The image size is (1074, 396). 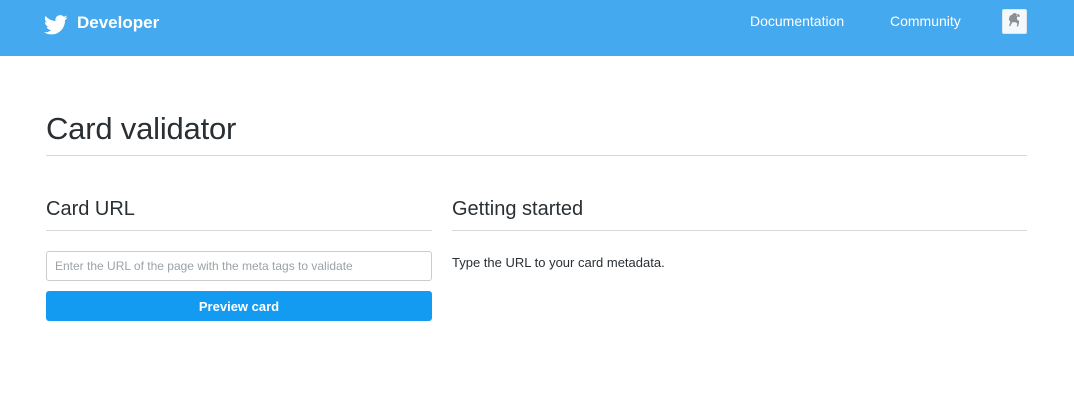 I want to click on horse-avatar-icon, so click(x=1014, y=21).